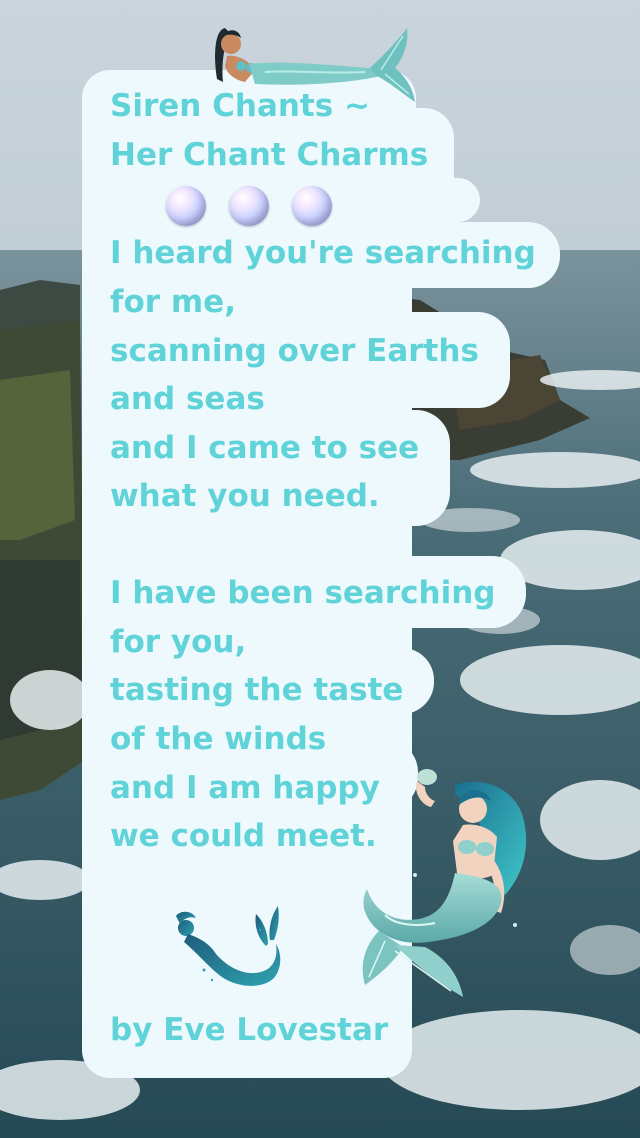 The image size is (640, 1138). Describe the element at coordinates (315, 65) in the screenshot. I see `reclining-mermaid-icon` at that location.